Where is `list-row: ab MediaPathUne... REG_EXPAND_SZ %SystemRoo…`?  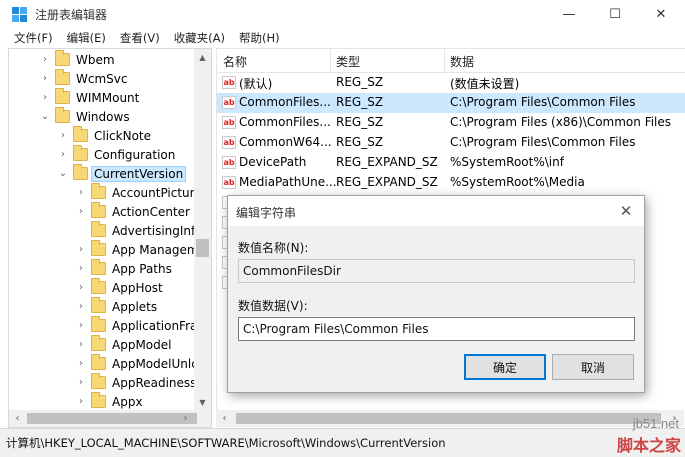 list-row: ab MediaPathUne... REG_EXPAND_SZ %SystemRoo… is located at coordinates (451, 183).